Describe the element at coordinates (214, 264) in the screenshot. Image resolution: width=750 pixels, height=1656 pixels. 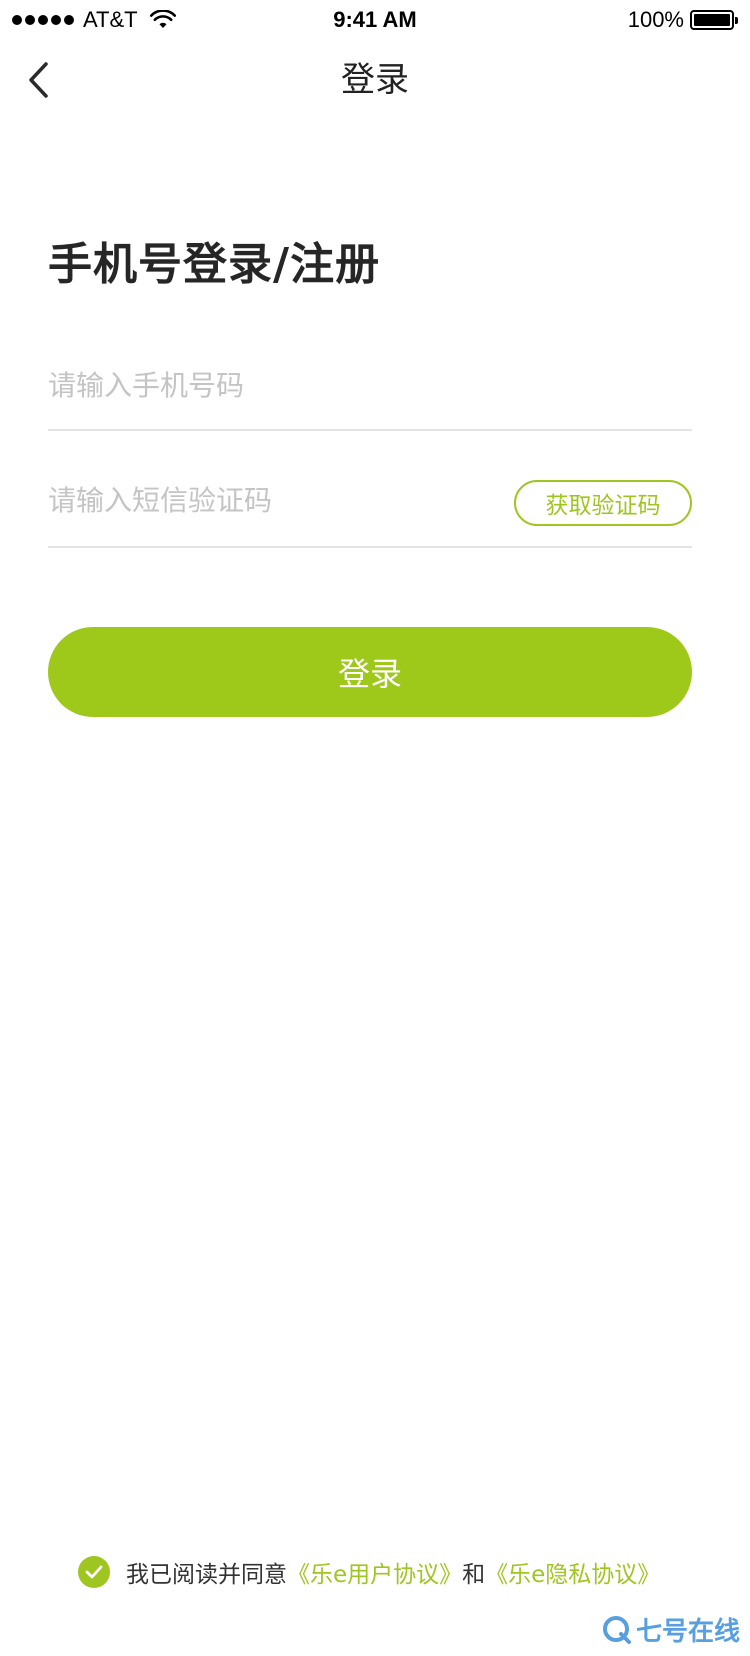
I see `login-heading: 手机号登录/注册` at that location.